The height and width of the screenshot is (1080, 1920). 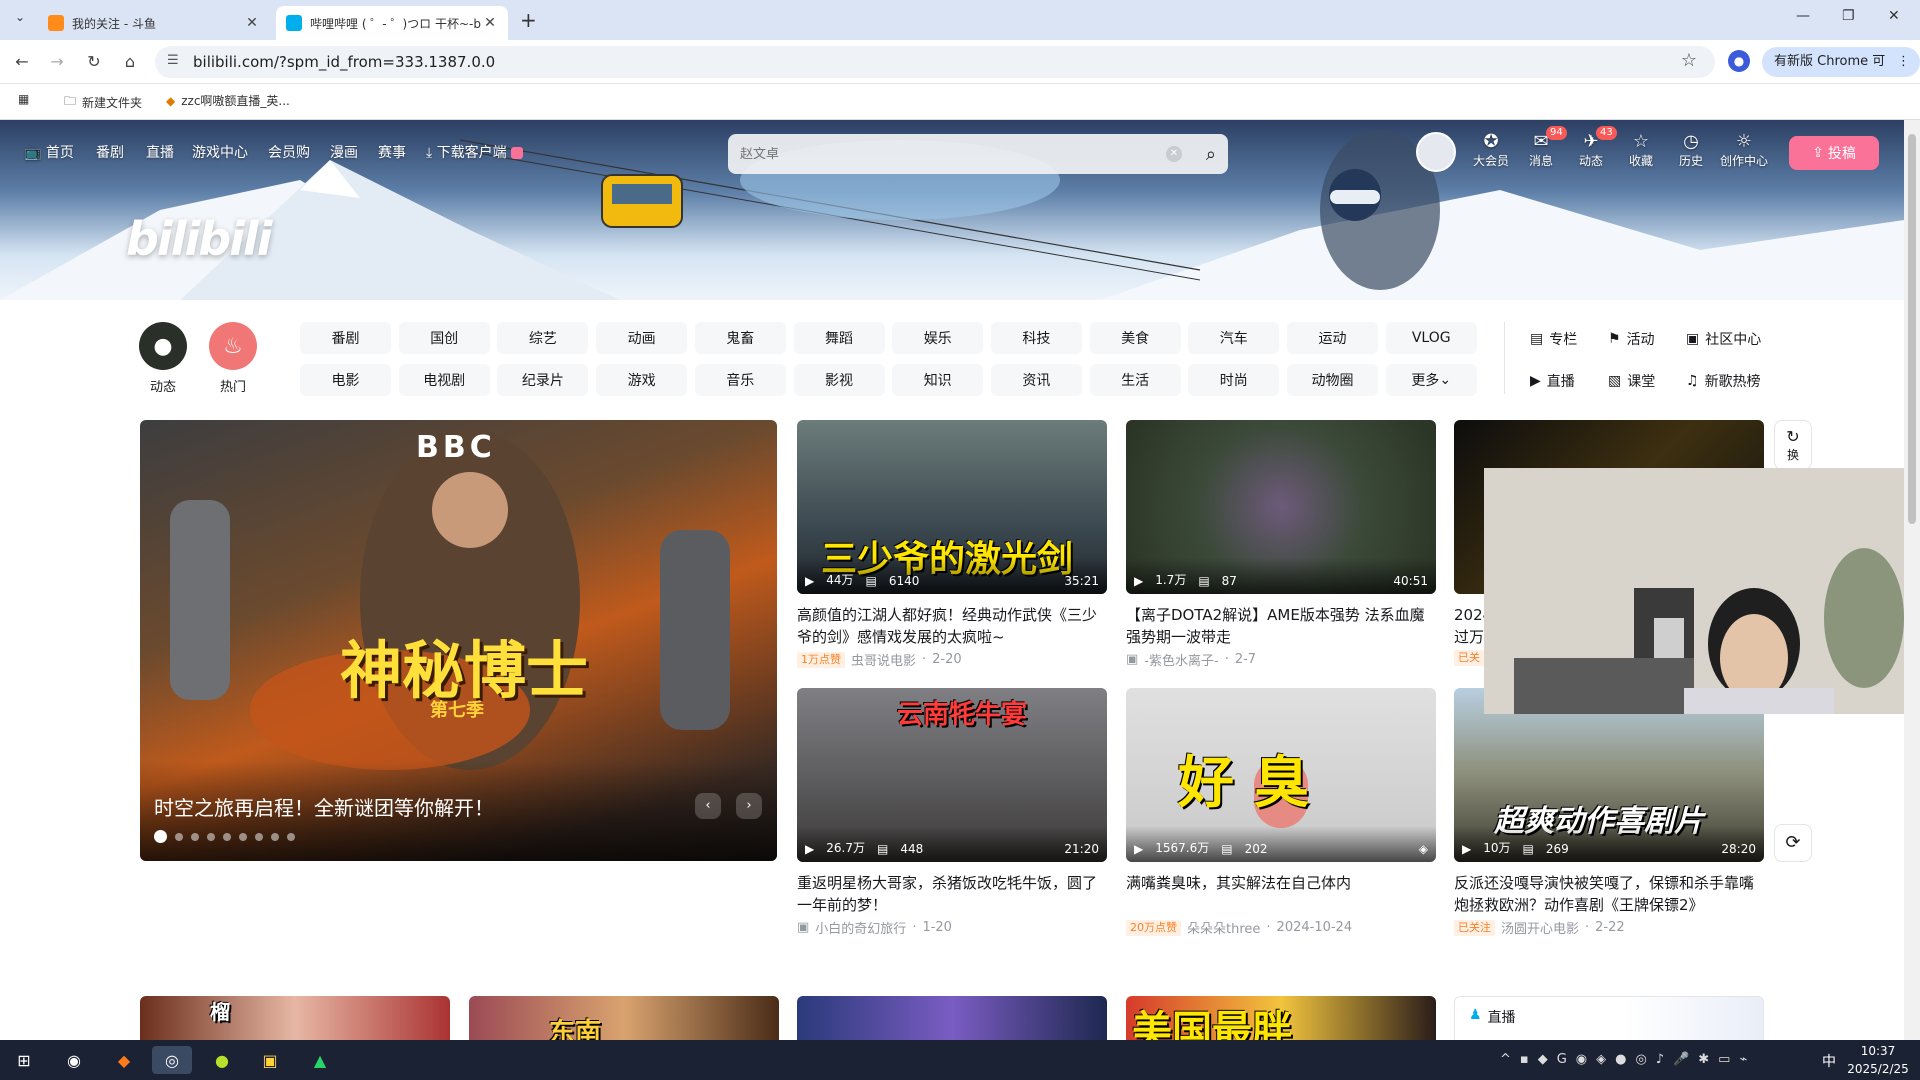 I want to click on windows-start-icon: ⊞, so click(x=24, y=1060).